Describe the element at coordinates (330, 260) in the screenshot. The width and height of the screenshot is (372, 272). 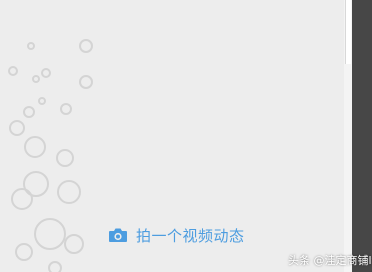
I see `watermark: 头条 @洼定商铺ly` at that location.